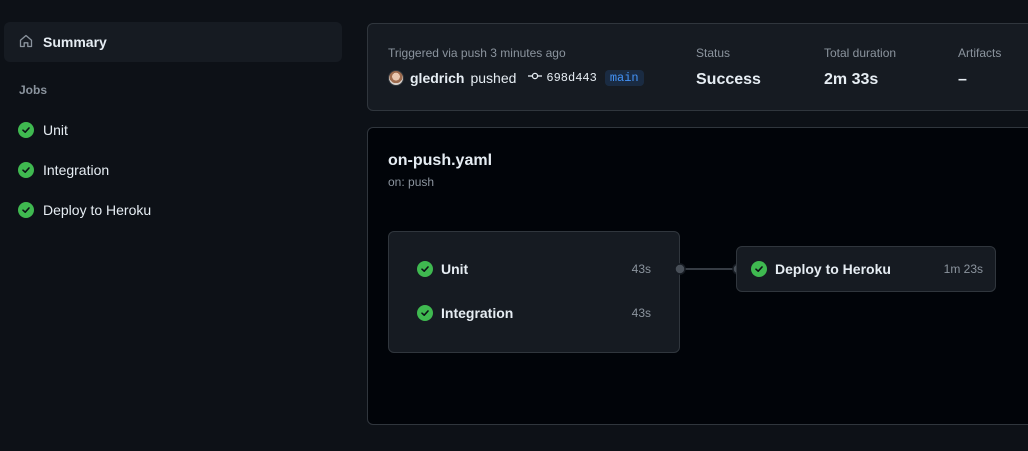 The image size is (1028, 451). Describe the element at coordinates (534, 292) in the screenshot. I see `job-group: Unit 43s Integration 43s` at that location.